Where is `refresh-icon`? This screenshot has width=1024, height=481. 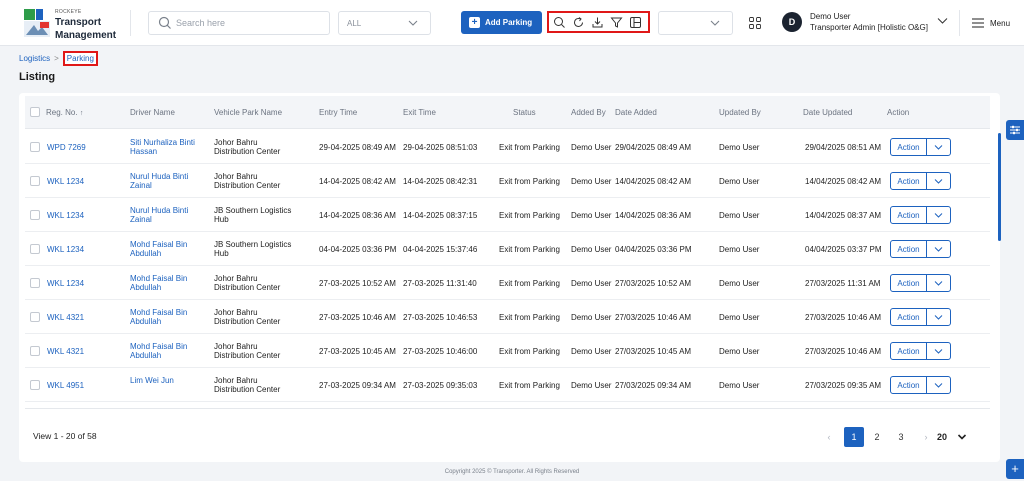
refresh-icon is located at coordinates (578, 22).